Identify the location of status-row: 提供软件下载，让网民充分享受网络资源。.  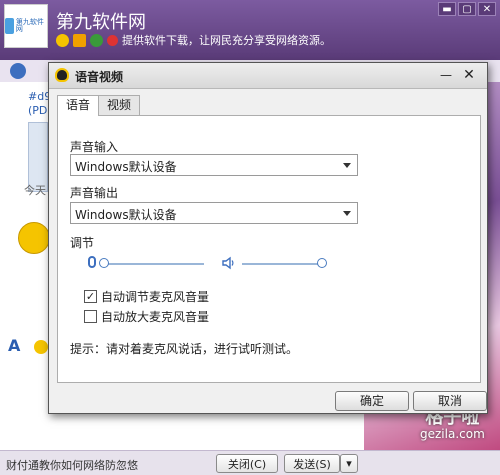
(193, 40).